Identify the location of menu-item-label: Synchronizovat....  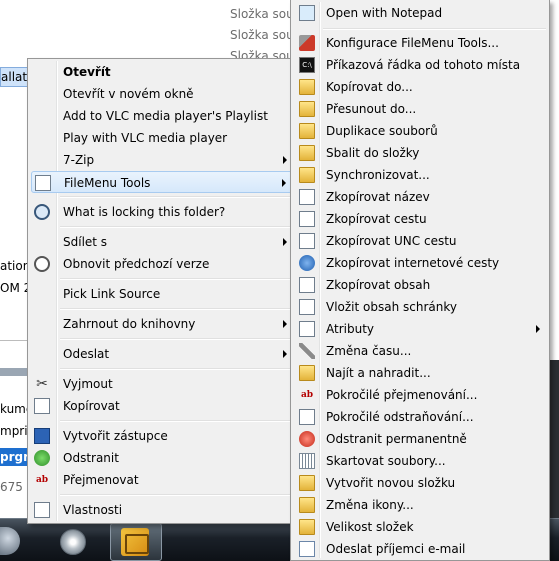
(378, 175).